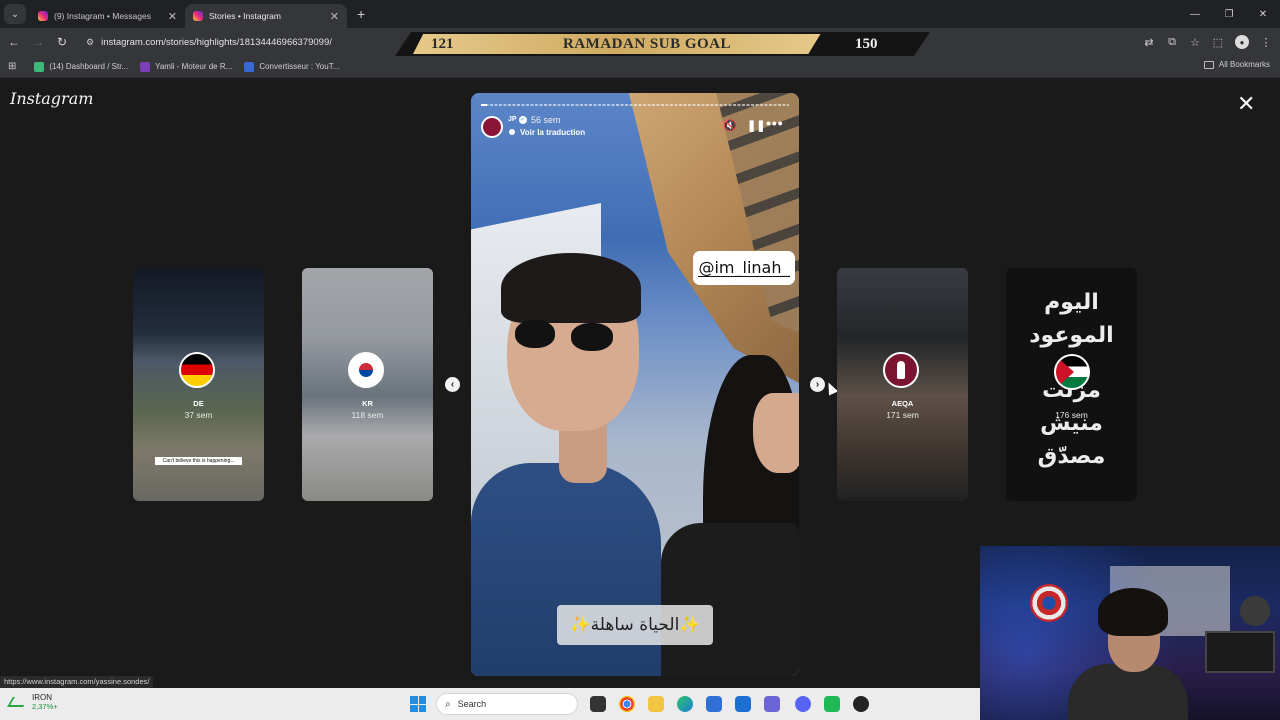  I want to click on story-username: JP, so click(512, 119).